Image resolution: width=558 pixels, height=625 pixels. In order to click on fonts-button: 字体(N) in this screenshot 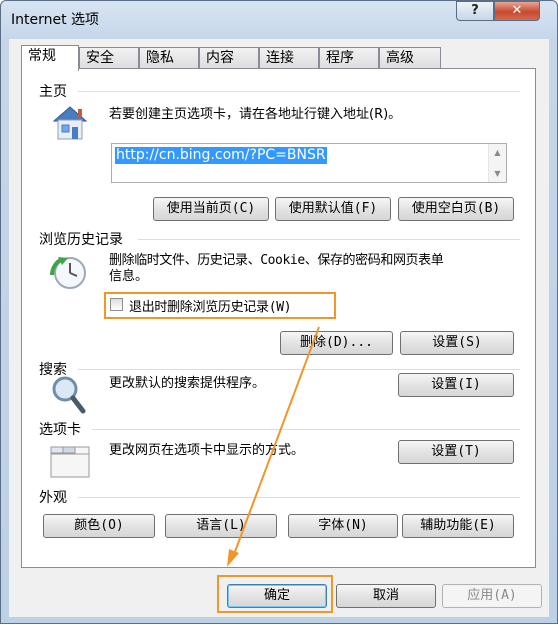, I will do `click(343, 526)`.